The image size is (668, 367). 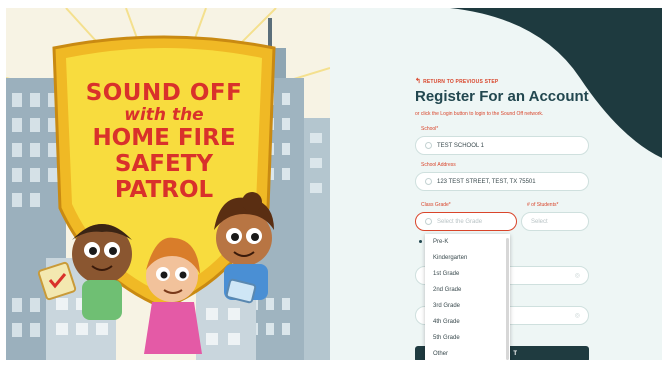 I want to click on address-value: 123 TEST STREET, TEST, TX 75501, so click(x=486, y=181).